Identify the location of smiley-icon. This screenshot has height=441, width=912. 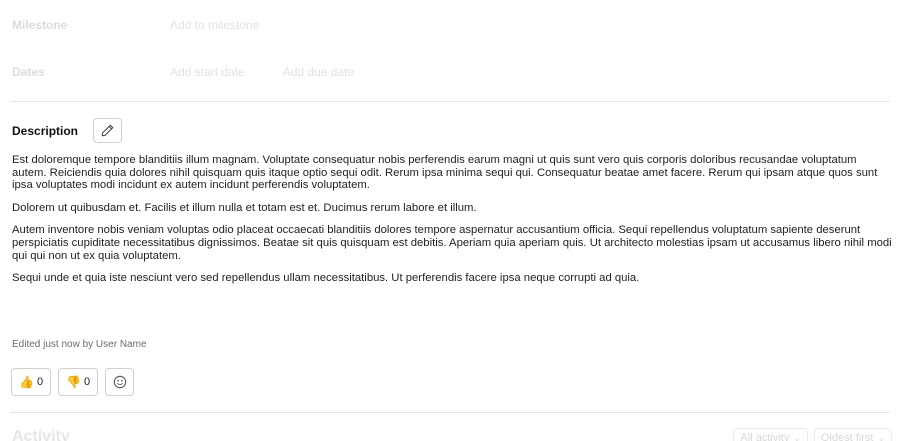
(119, 382).